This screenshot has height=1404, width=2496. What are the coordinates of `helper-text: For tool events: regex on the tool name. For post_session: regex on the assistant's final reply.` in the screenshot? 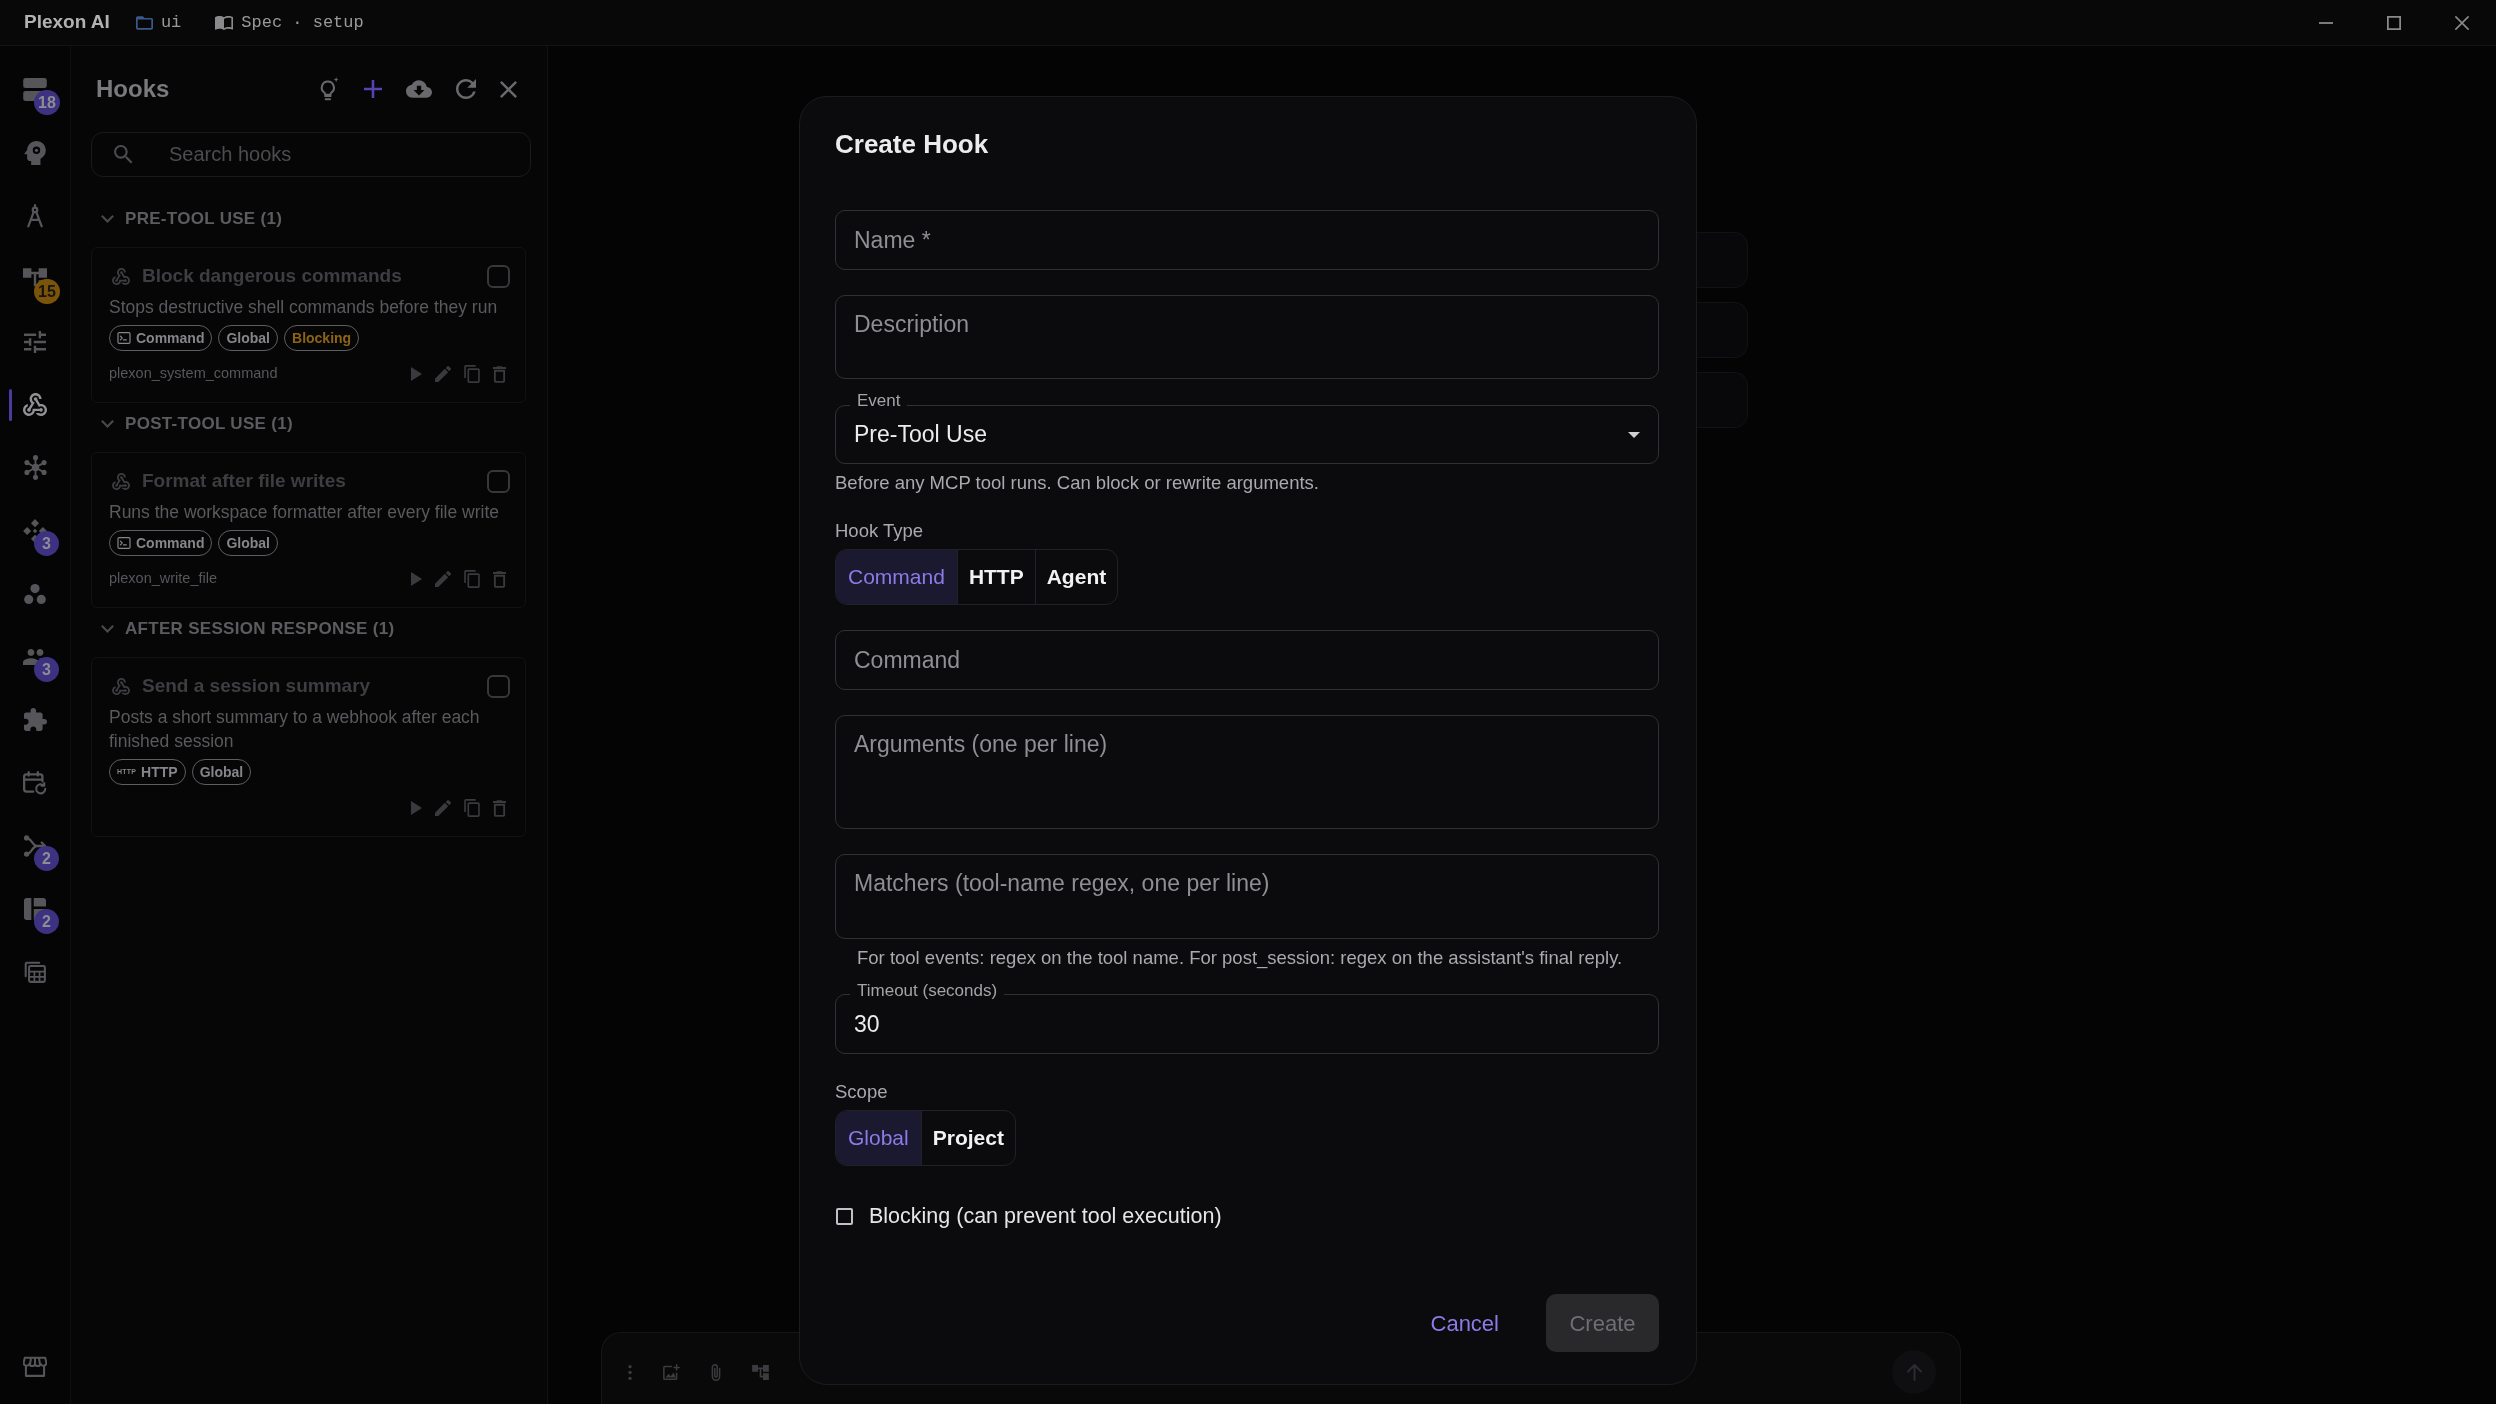 It's located at (1240, 957).